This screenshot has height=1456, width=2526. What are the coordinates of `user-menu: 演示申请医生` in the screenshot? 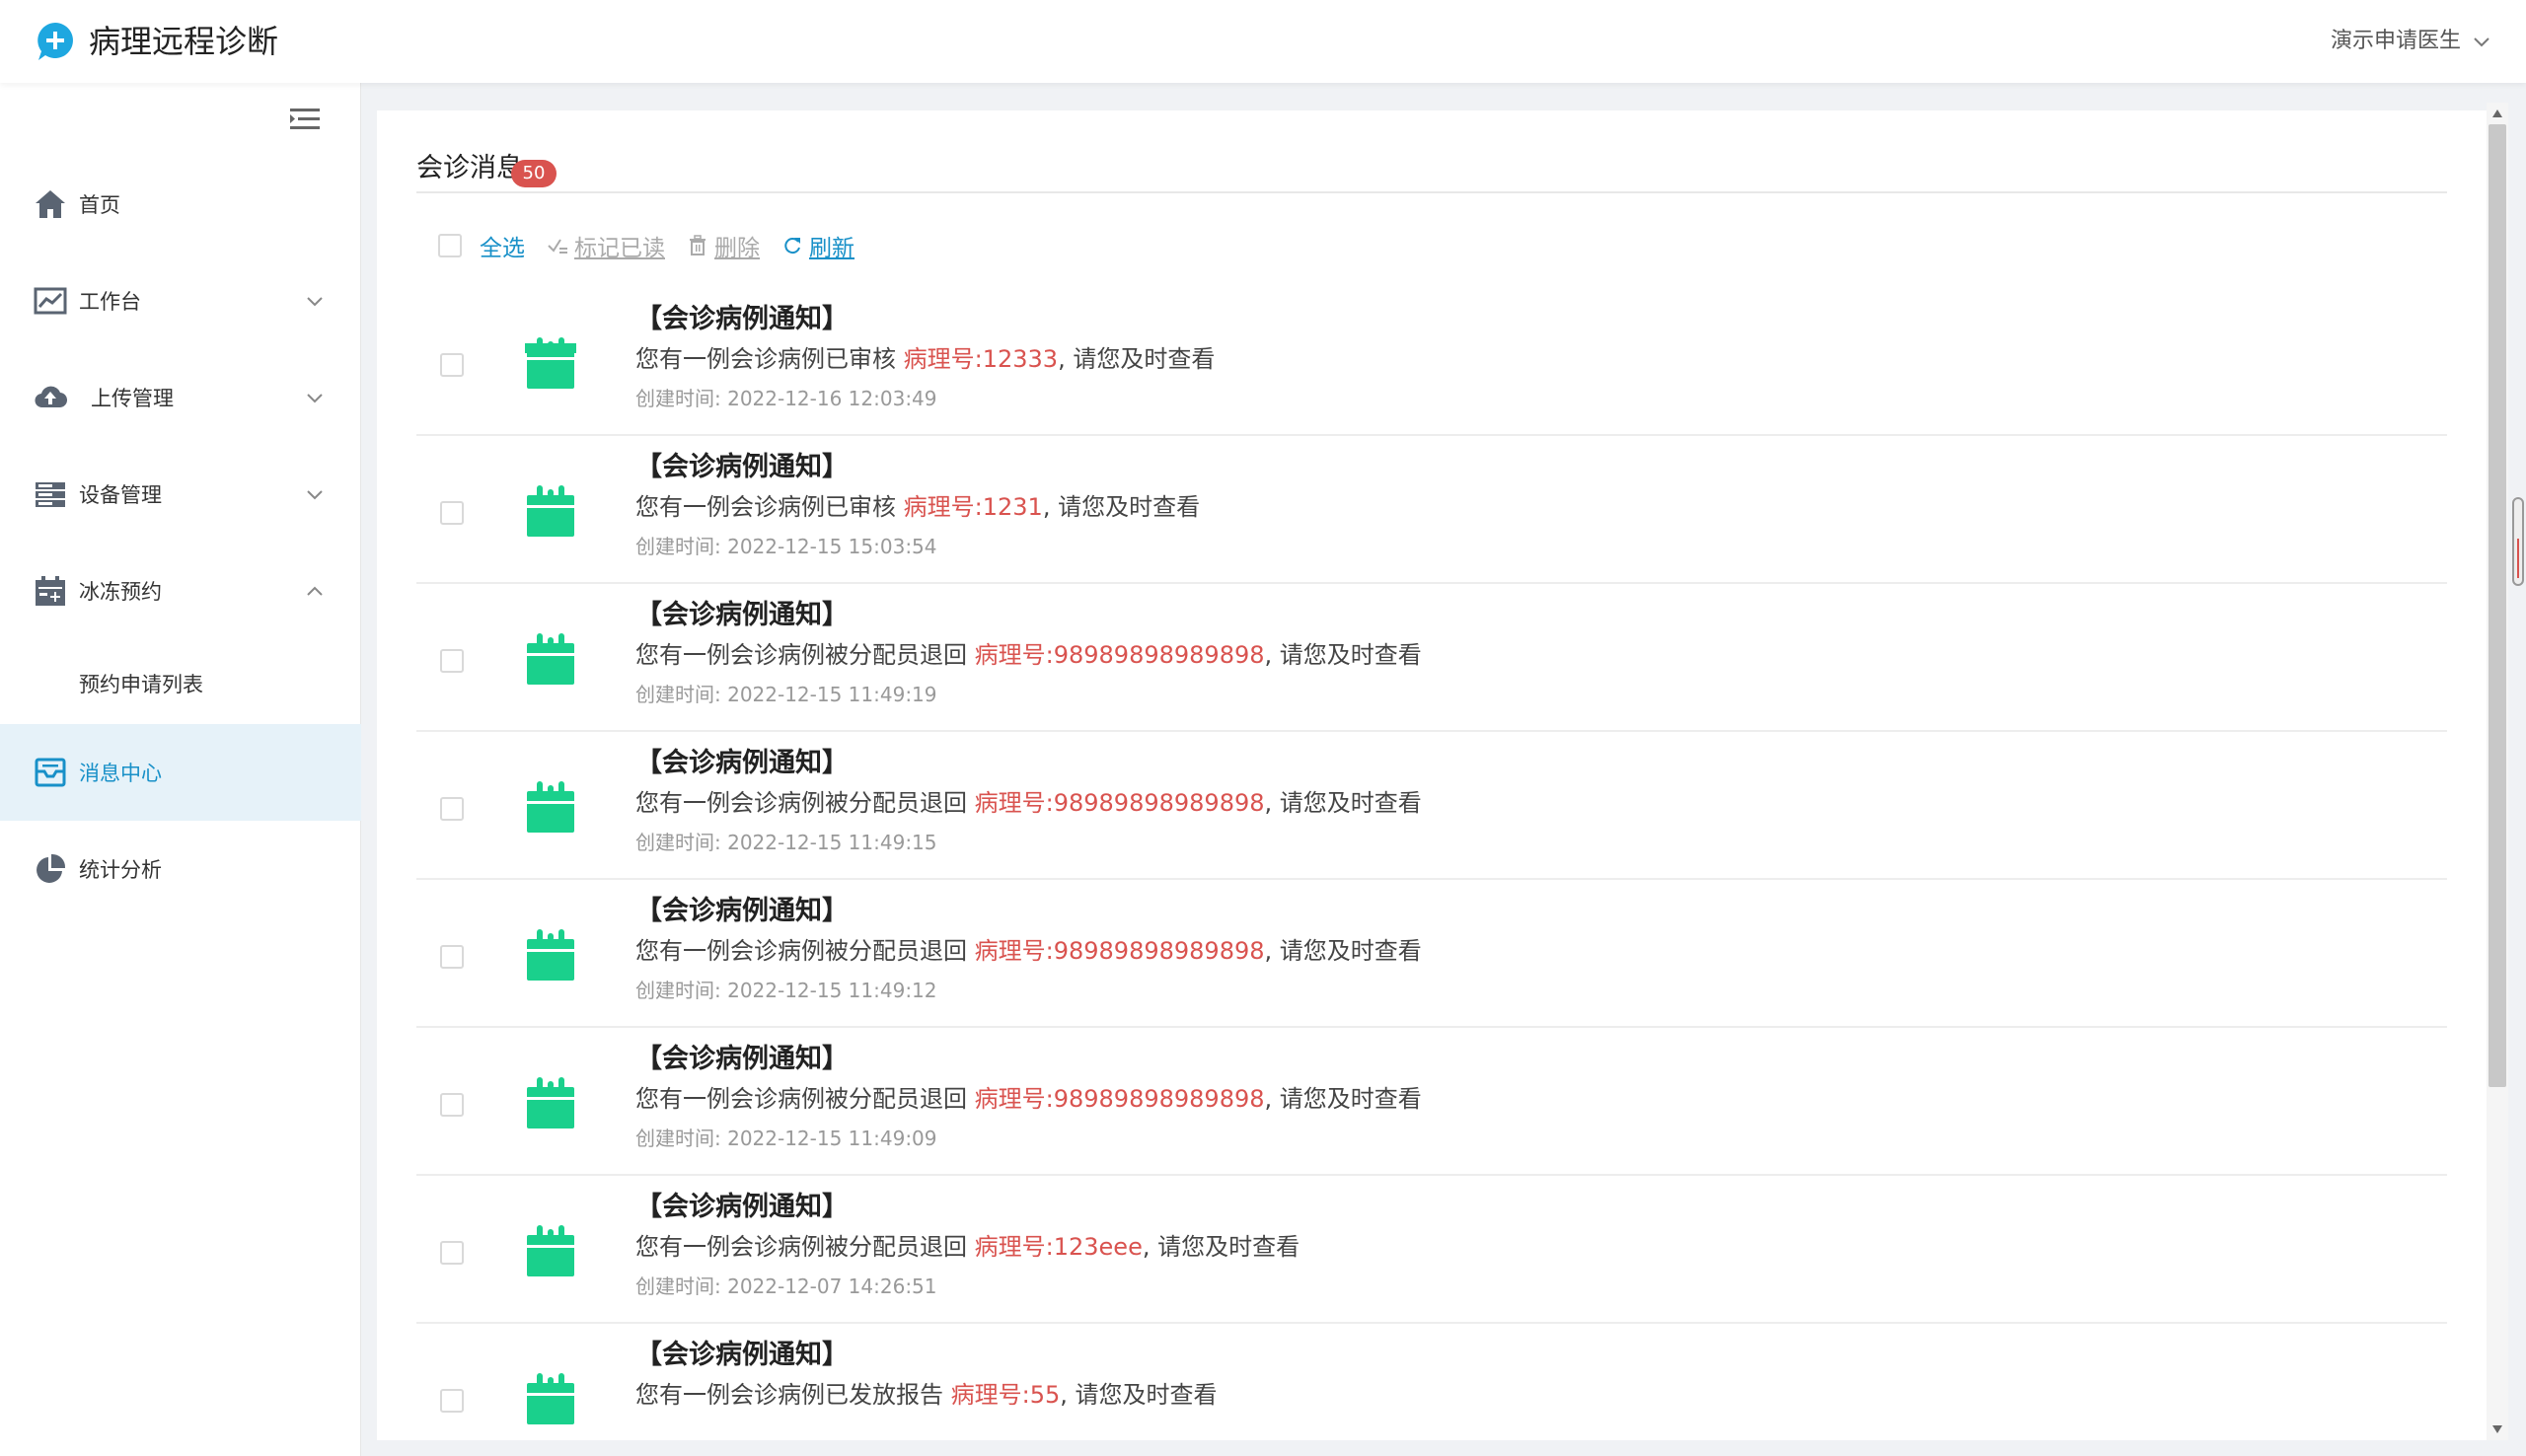 It's located at (2410, 41).